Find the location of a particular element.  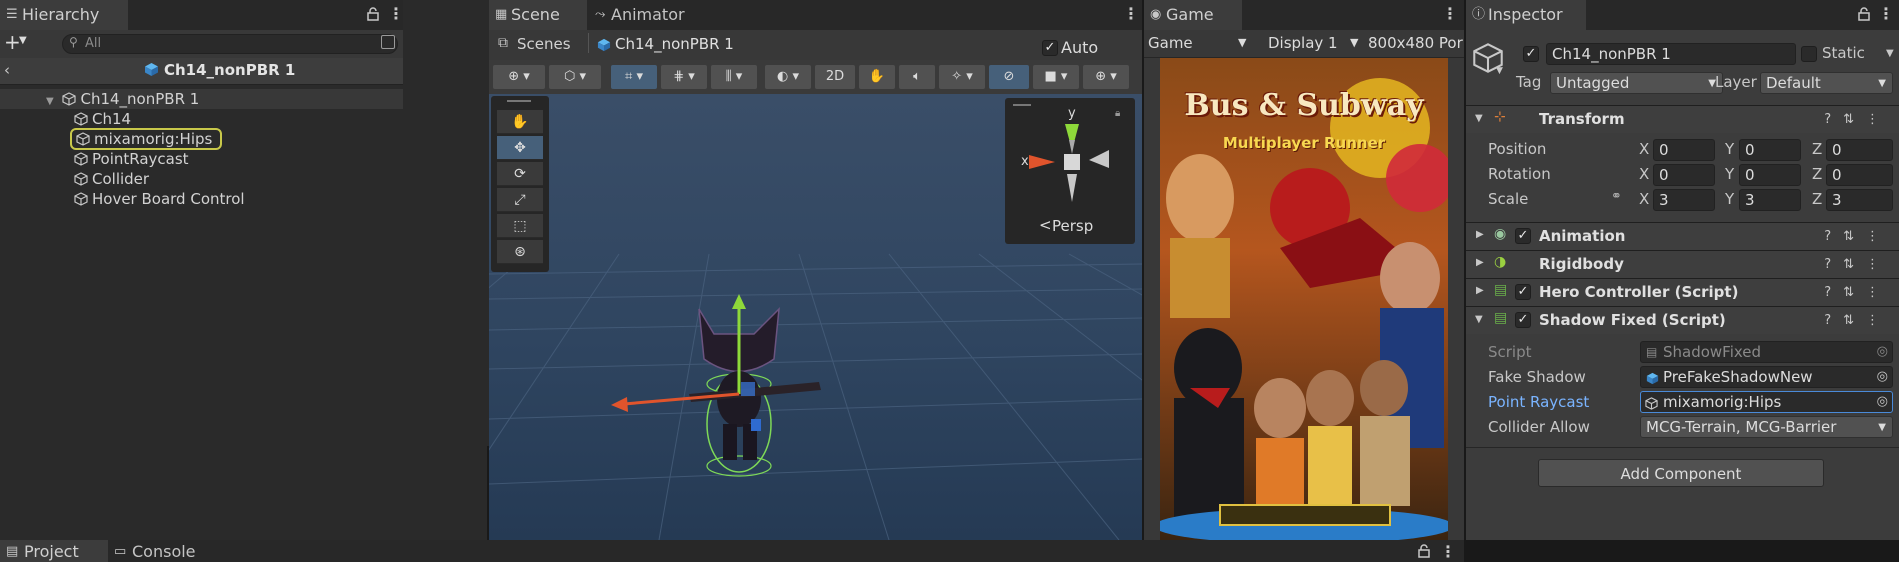

game-mode-dropdown: Game is located at coordinates (1170, 43).